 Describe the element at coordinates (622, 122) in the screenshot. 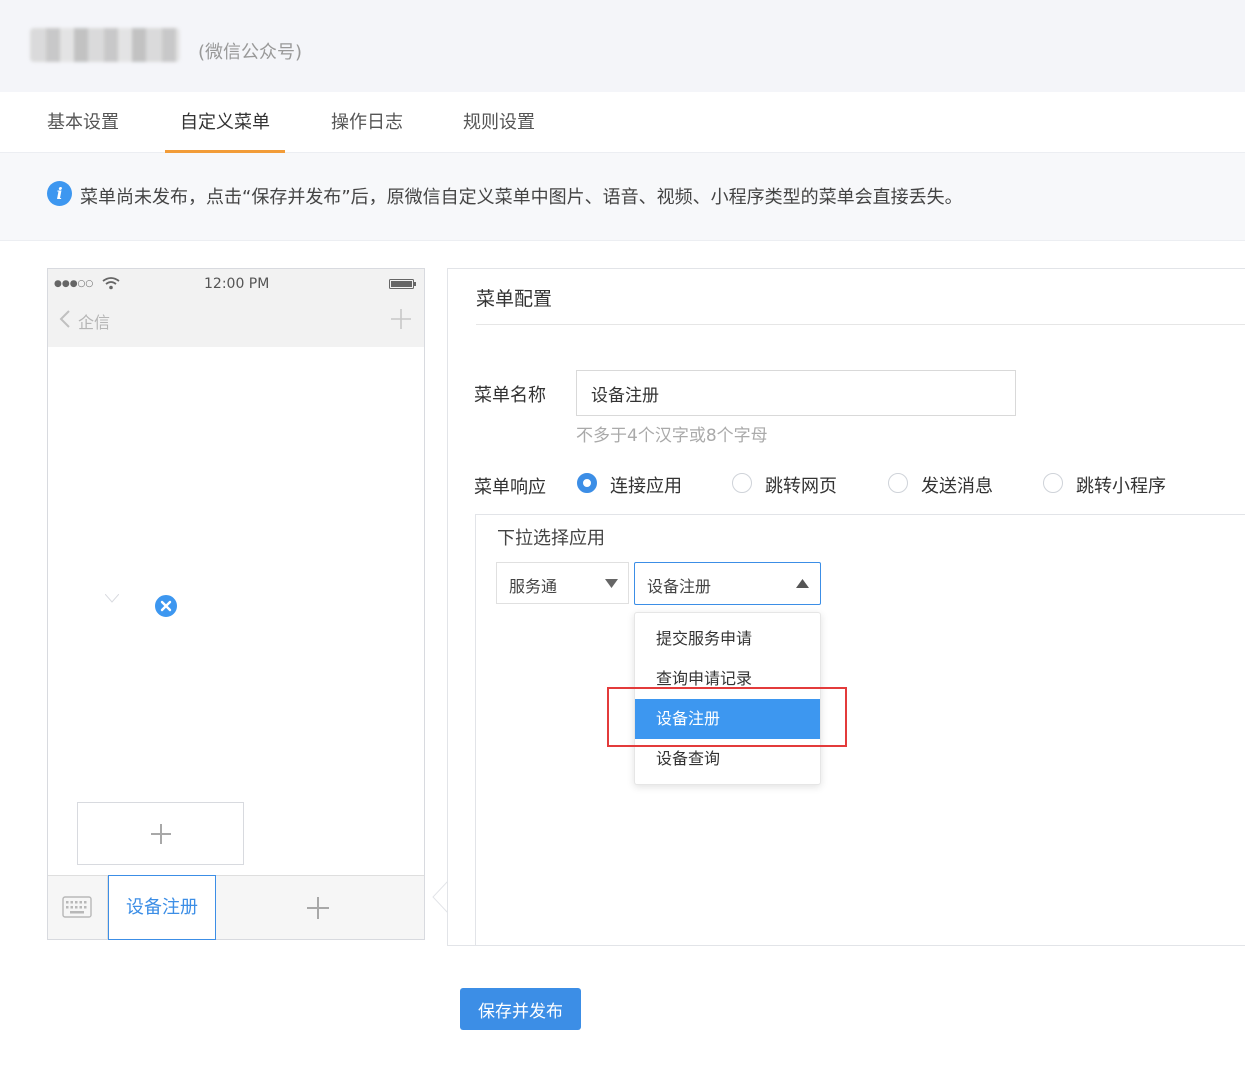

I see `tab-bar: 基本设置 自定义菜单 操作日志 规则设置` at that location.